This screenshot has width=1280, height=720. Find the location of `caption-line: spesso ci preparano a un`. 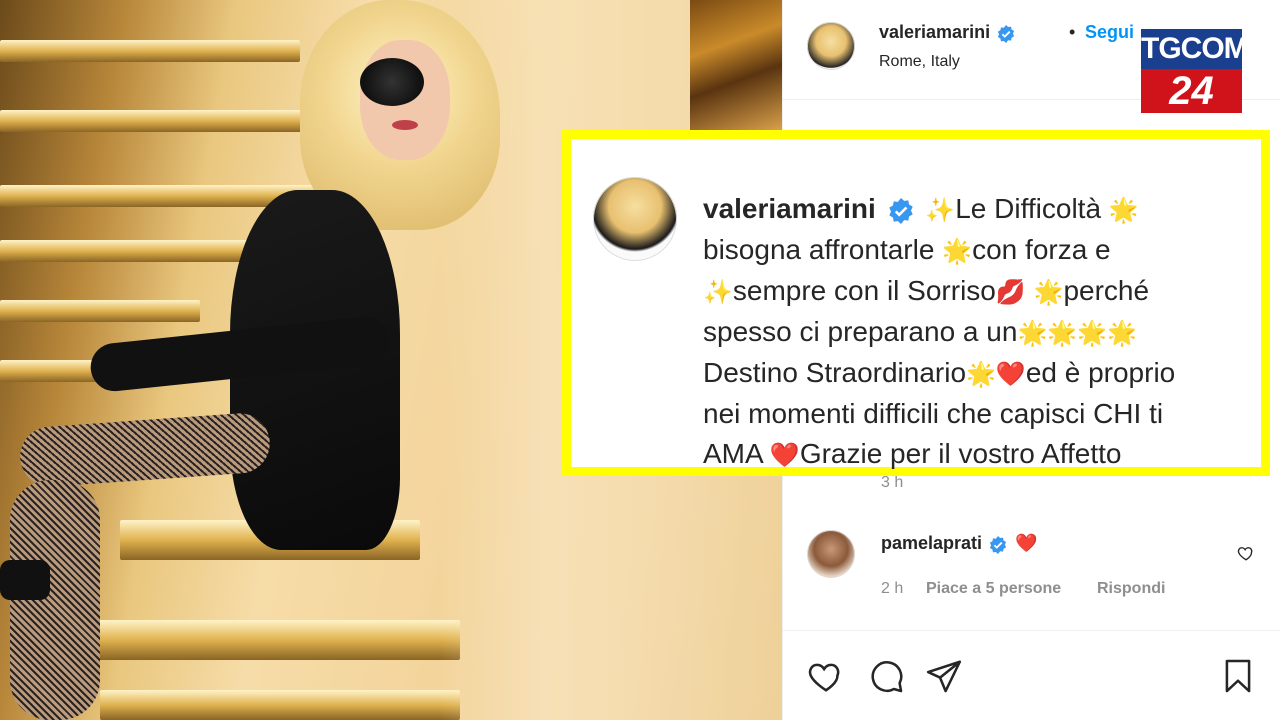

caption-line: spesso ci preparano a un is located at coordinates (860, 331).